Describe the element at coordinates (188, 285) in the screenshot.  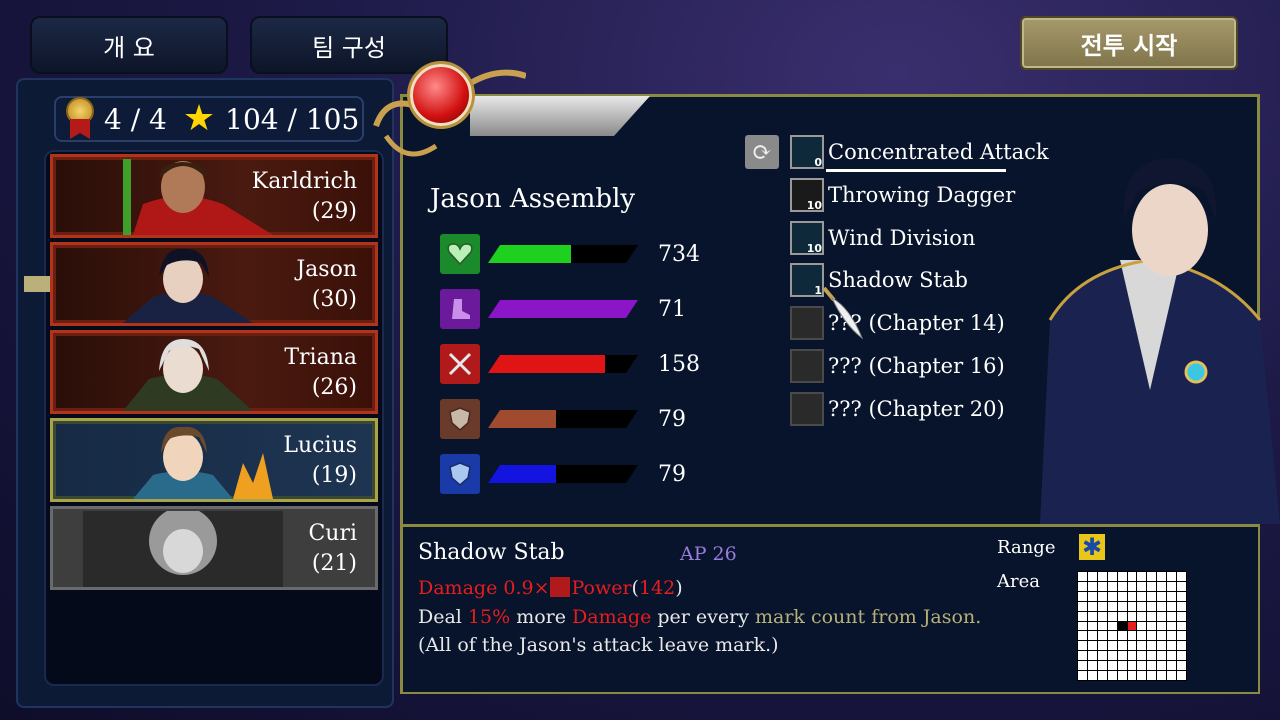
I see `portrait-jason` at that location.